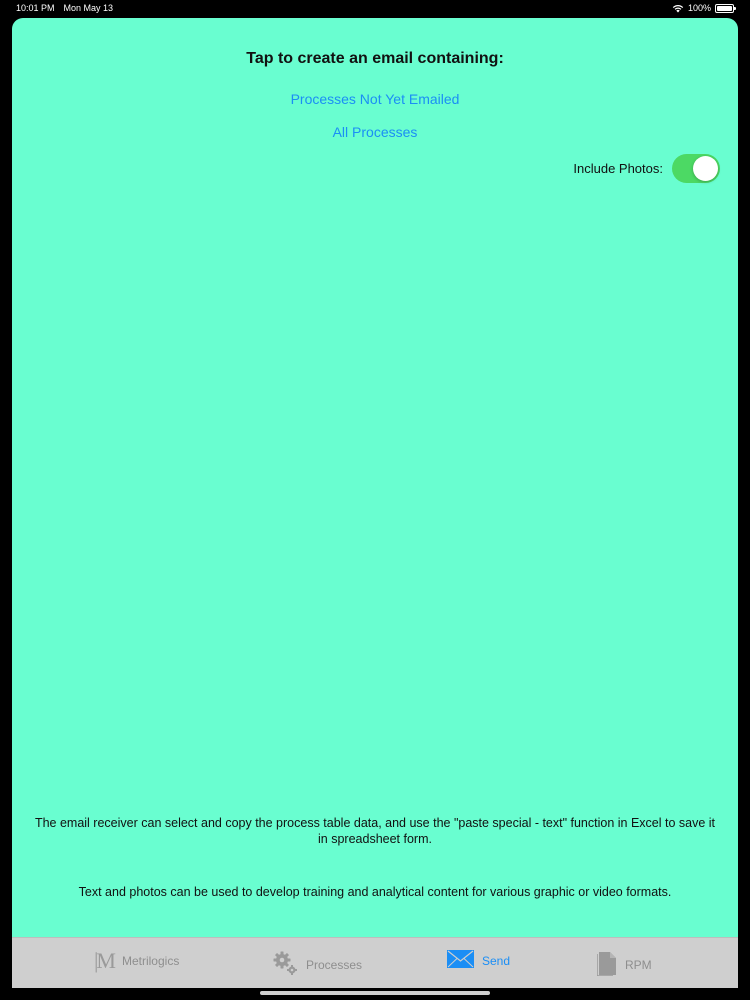 The height and width of the screenshot is (1000, 750). I want to click on status-time: 10:01 PM, so click(35, 8).